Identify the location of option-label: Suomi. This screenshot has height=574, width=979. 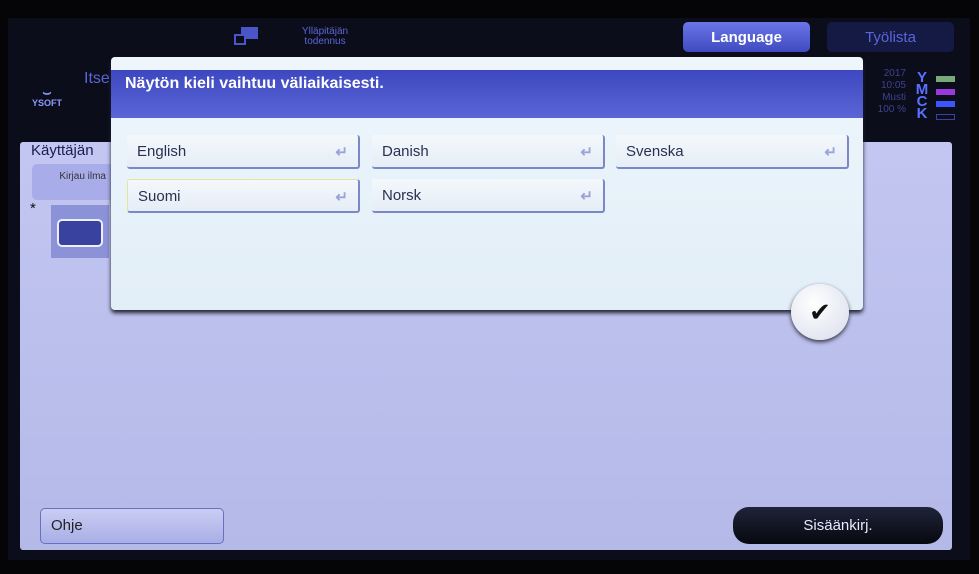
(159, 196).